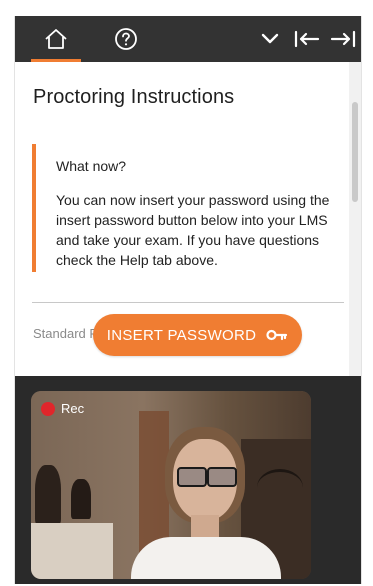  Describe the element at coordinates (206, 558) in the screenshot. I see `video-person-shirt` at that location.